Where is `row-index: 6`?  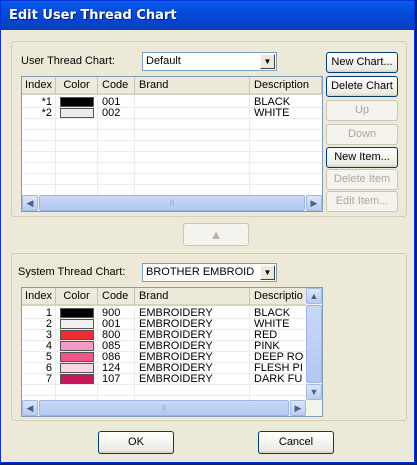 row-index: 6 is located at coordinates (48, 368).